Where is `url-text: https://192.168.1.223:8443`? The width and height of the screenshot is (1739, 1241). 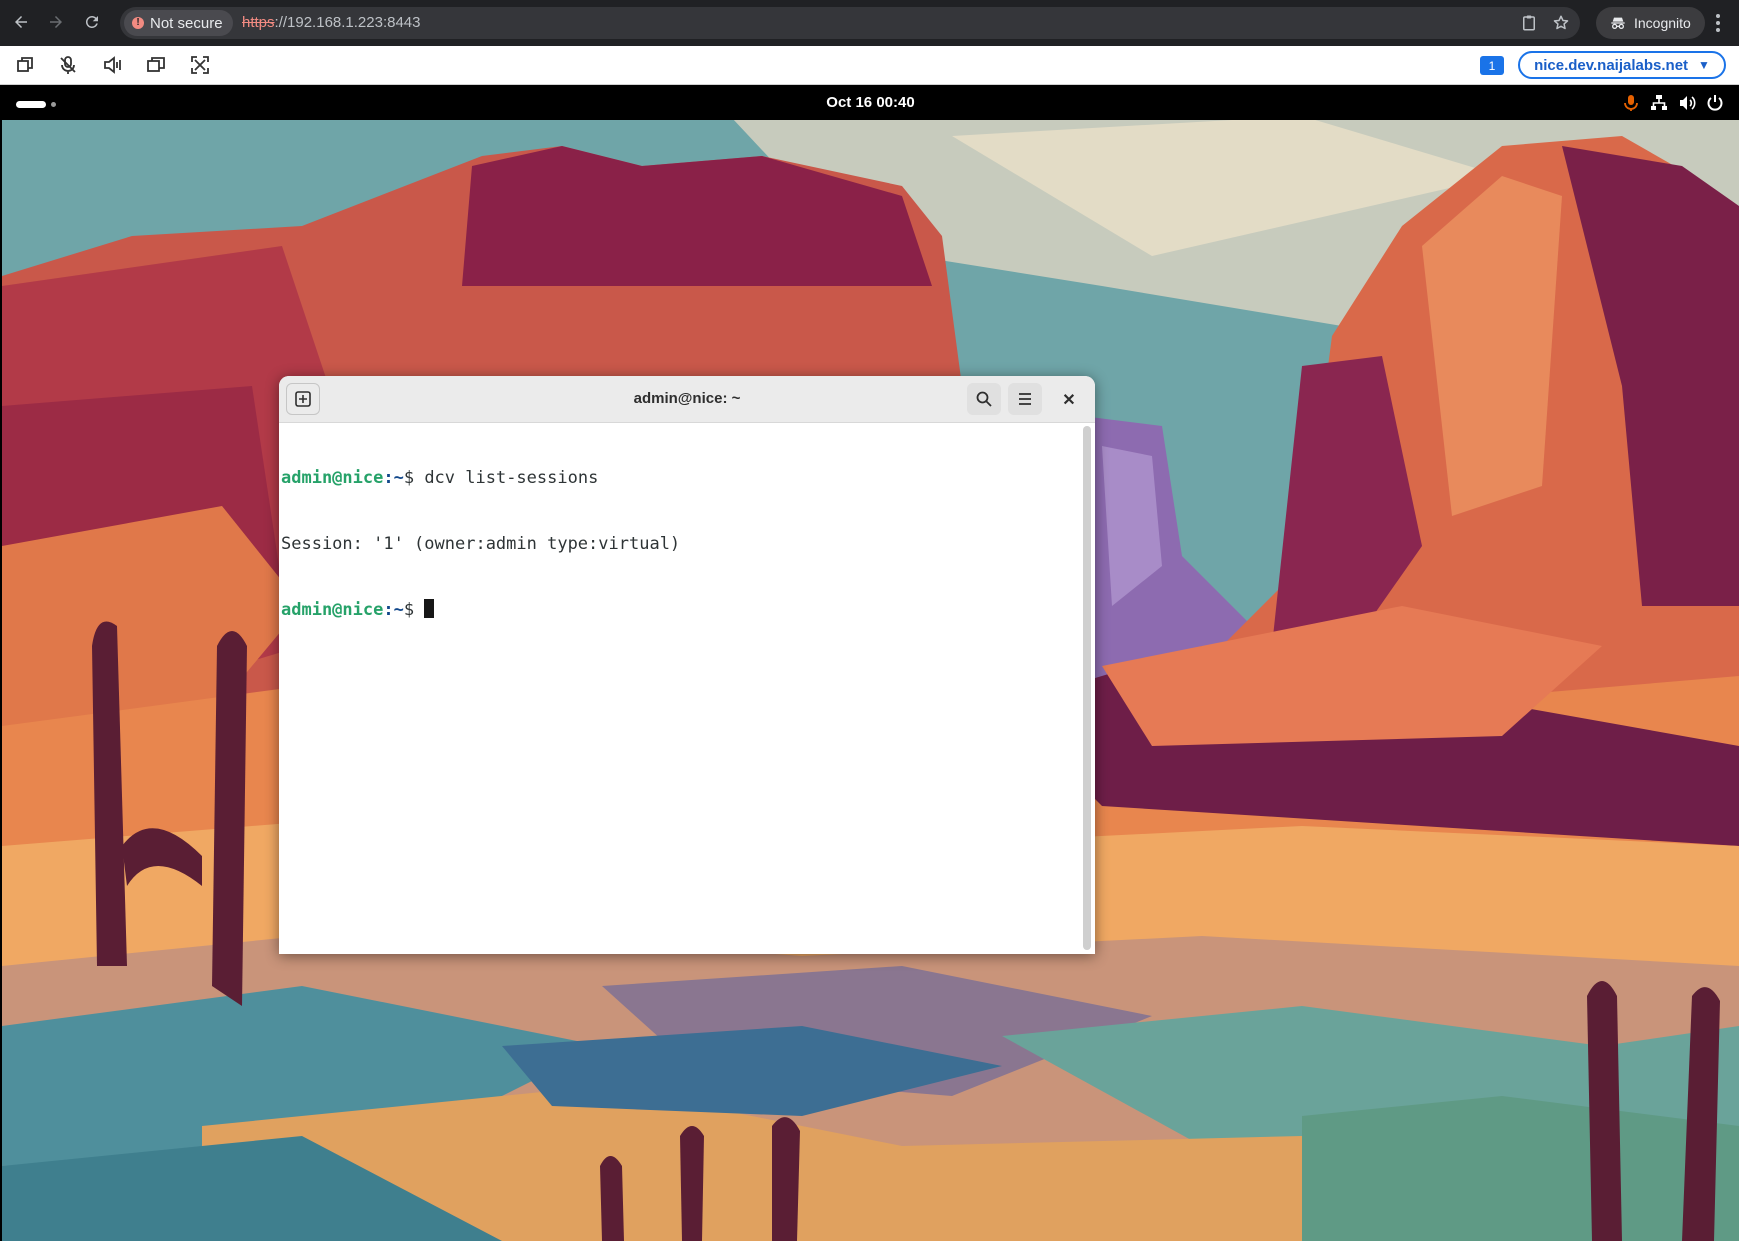
url-text: https://192.168.1.223:8443 is located at coordinates (331, 22).